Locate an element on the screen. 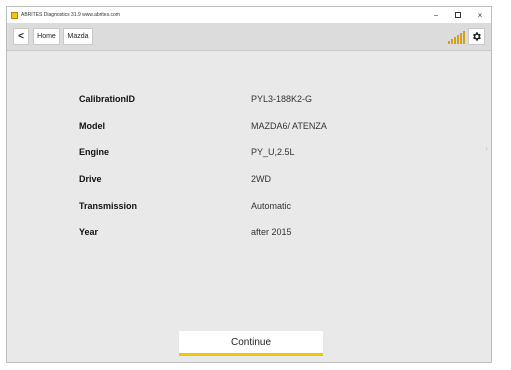  back-button: < is located at coordinates (21, 36).